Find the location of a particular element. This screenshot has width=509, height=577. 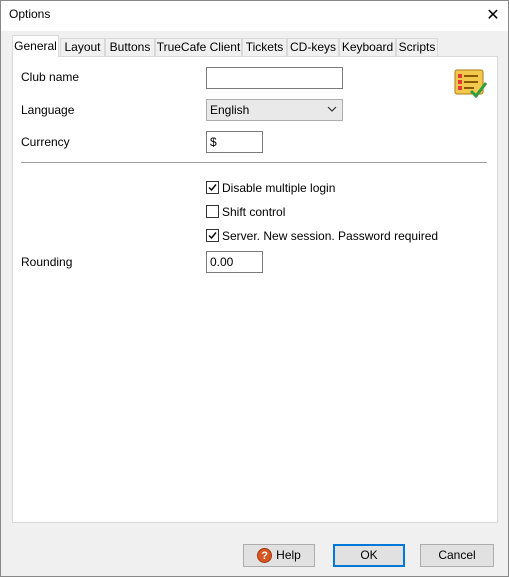

window-title: Options is located at coordinates (30, 14).